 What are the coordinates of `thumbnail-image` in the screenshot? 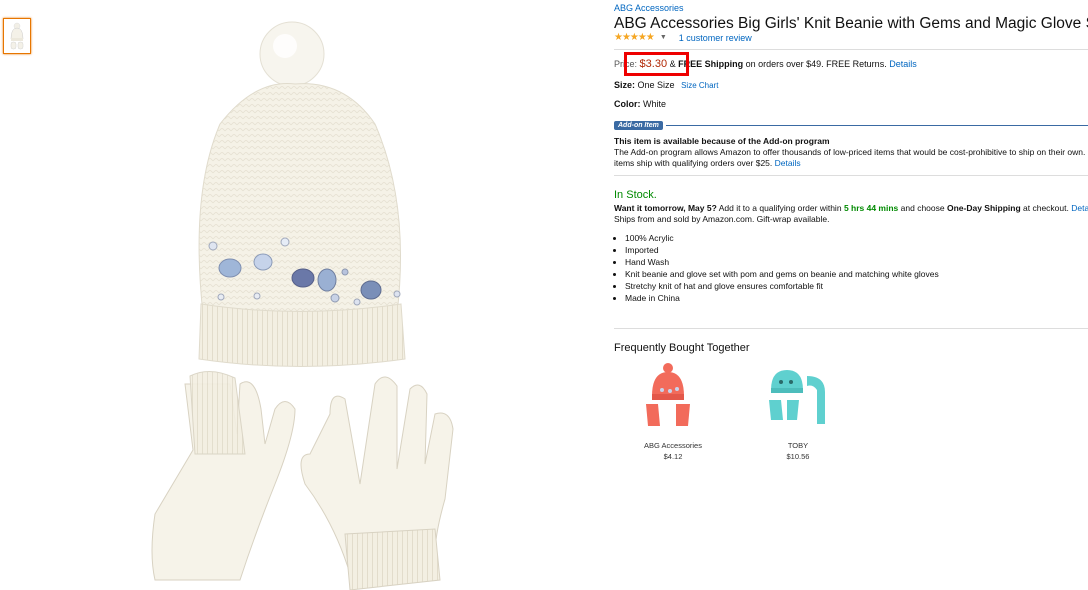 It's located at (17, 36).